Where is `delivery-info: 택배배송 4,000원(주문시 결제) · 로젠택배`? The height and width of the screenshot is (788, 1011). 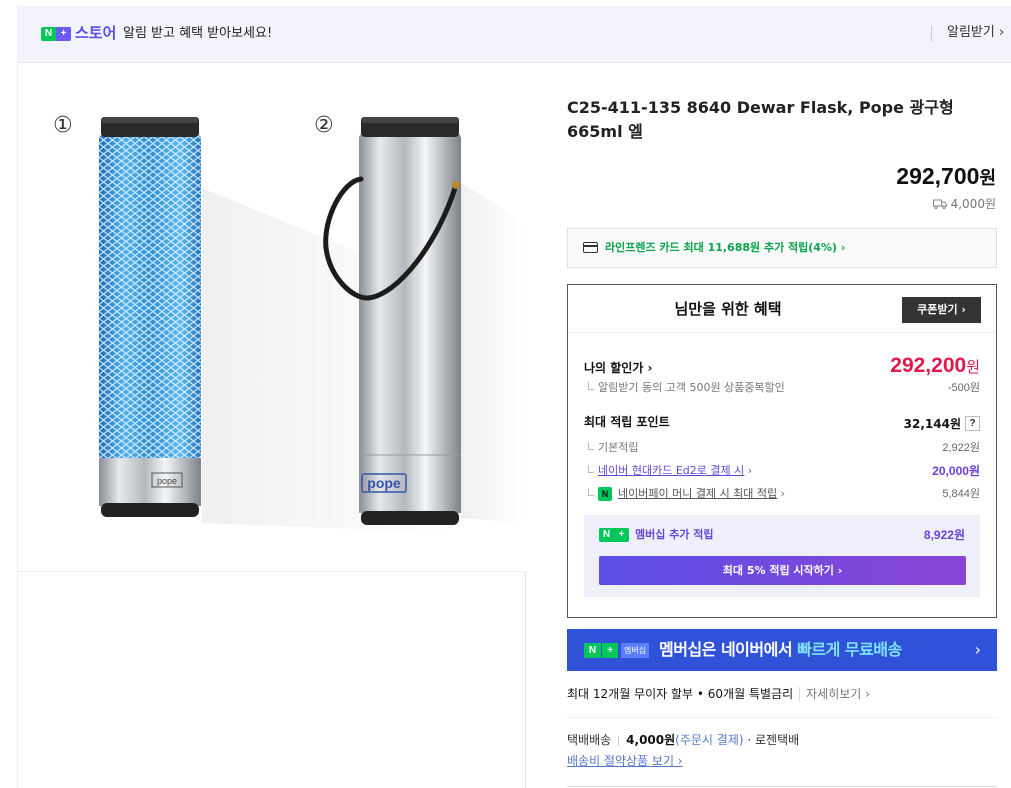
delivery-info: 택배배송 4,000원(주문시 결제) · 로젠택배 is located at coordinates (683, 740).